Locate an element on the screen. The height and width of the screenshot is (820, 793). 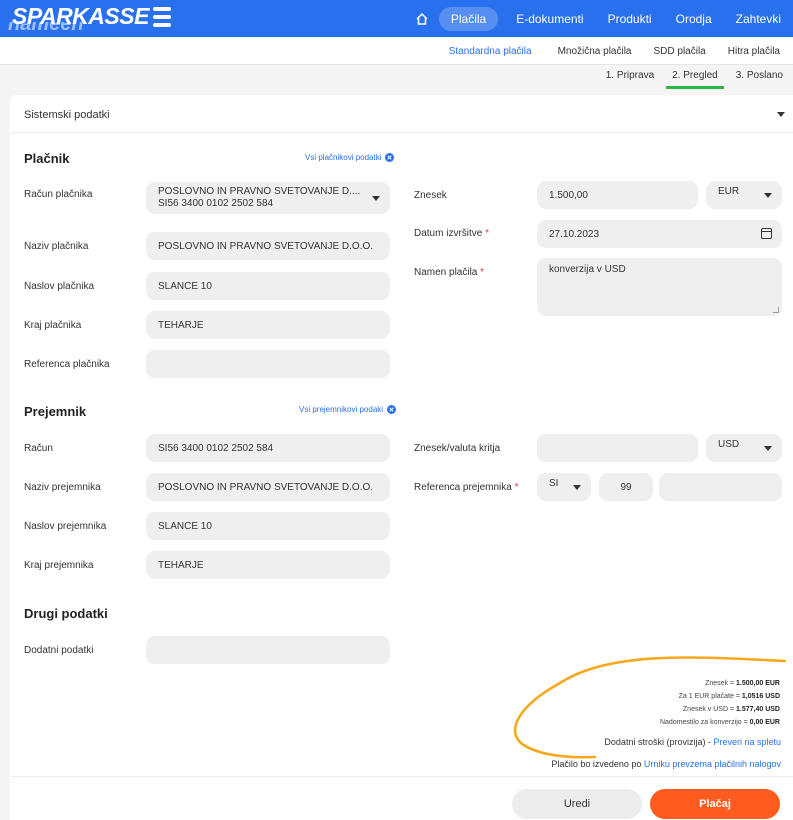
purpose-value: konverzija v USD is located at coordinates (587, 269).